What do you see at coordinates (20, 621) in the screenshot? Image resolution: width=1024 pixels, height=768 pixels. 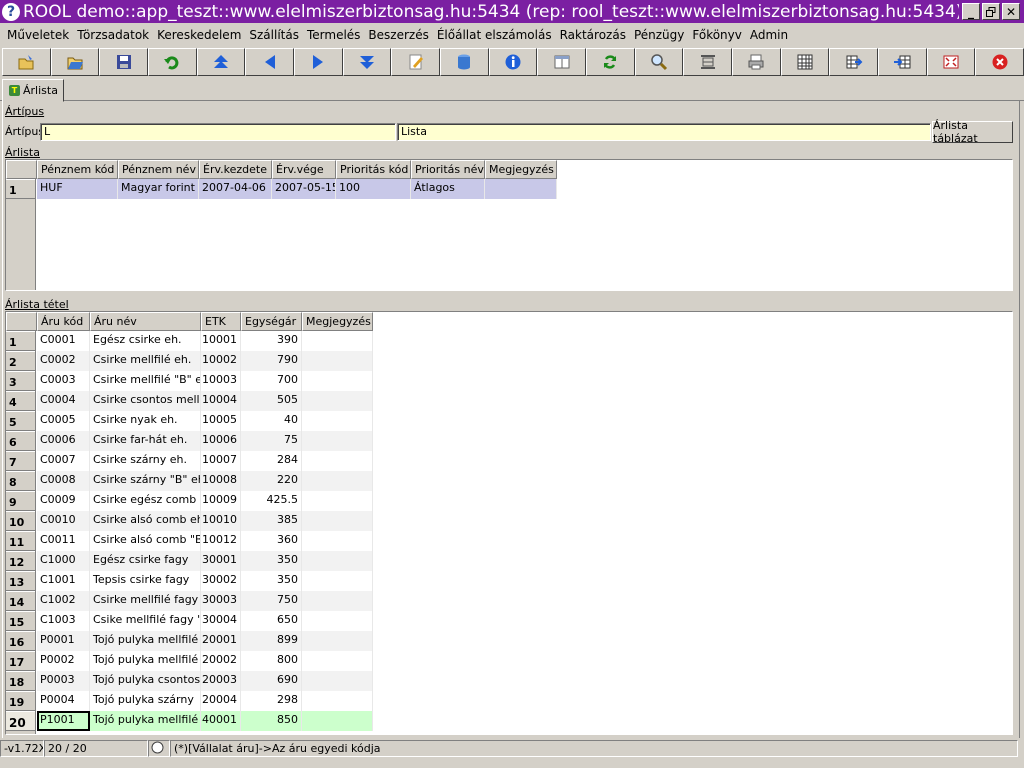 I see `row-number: 15` at bounding box center [20, 621].